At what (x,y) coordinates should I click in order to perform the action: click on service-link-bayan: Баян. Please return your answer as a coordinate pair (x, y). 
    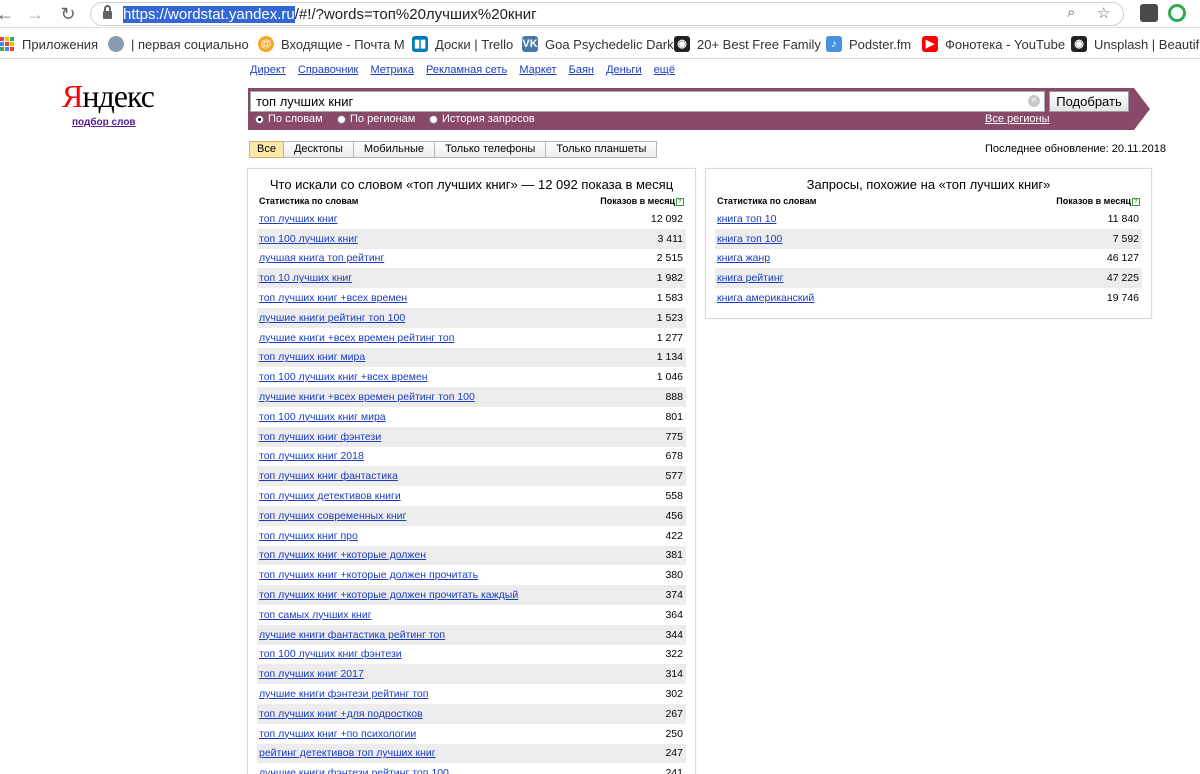
    Looking at the image, I should click on (581, 70).